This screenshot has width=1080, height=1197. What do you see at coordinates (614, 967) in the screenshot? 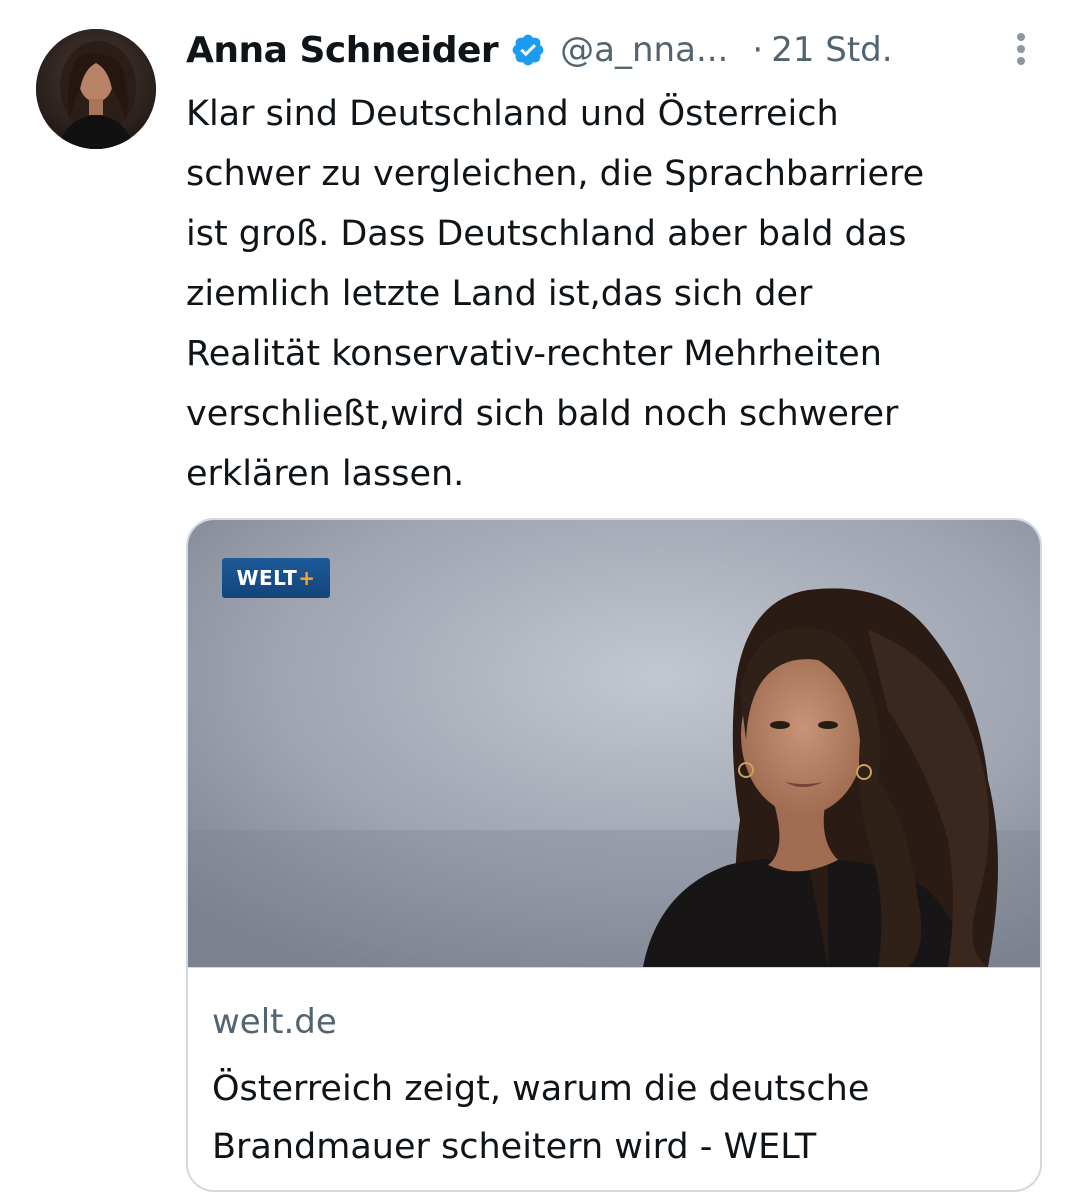
I see `card-divider` at bounding box center [614, 967].